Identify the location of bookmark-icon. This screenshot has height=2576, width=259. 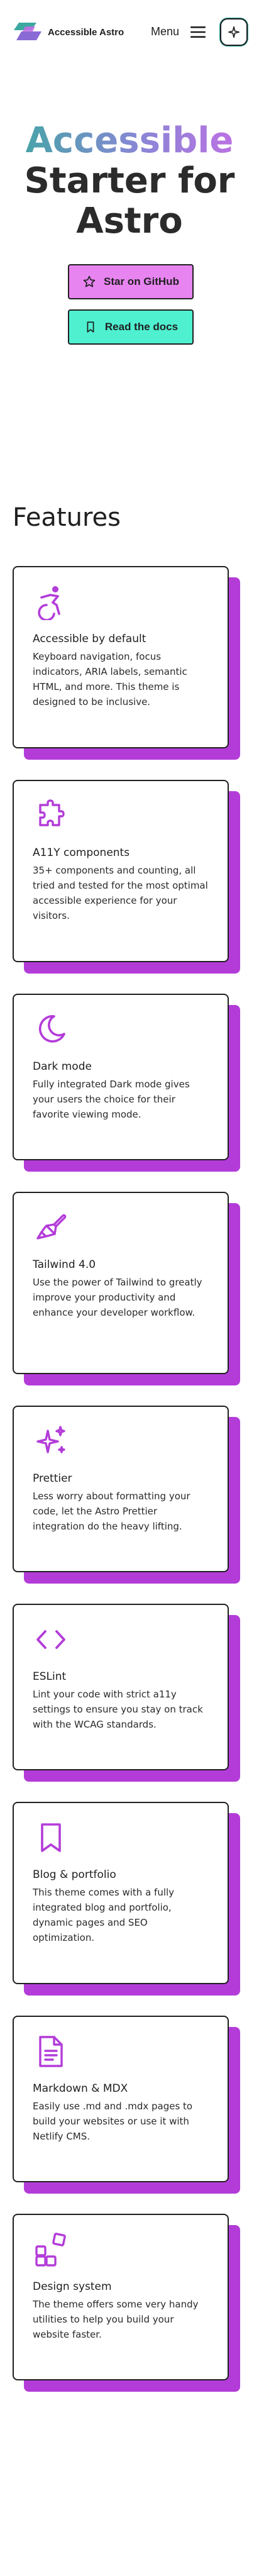
(51, 1837).